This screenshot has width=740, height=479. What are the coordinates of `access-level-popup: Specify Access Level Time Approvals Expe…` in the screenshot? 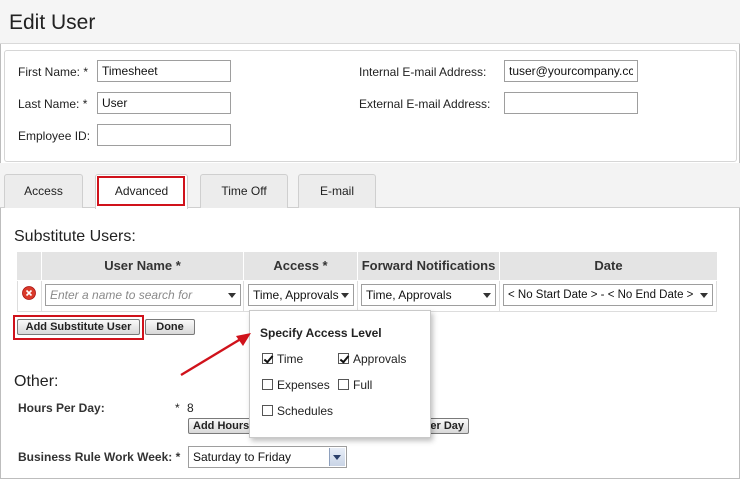 It's located at (340, 374).